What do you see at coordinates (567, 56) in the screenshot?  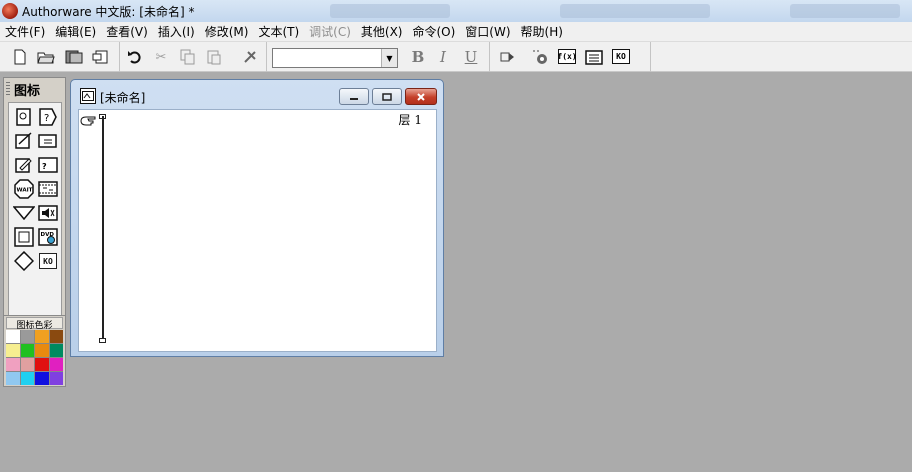 I see `functions-icon: f(x)` at bounding box center [567, 56].